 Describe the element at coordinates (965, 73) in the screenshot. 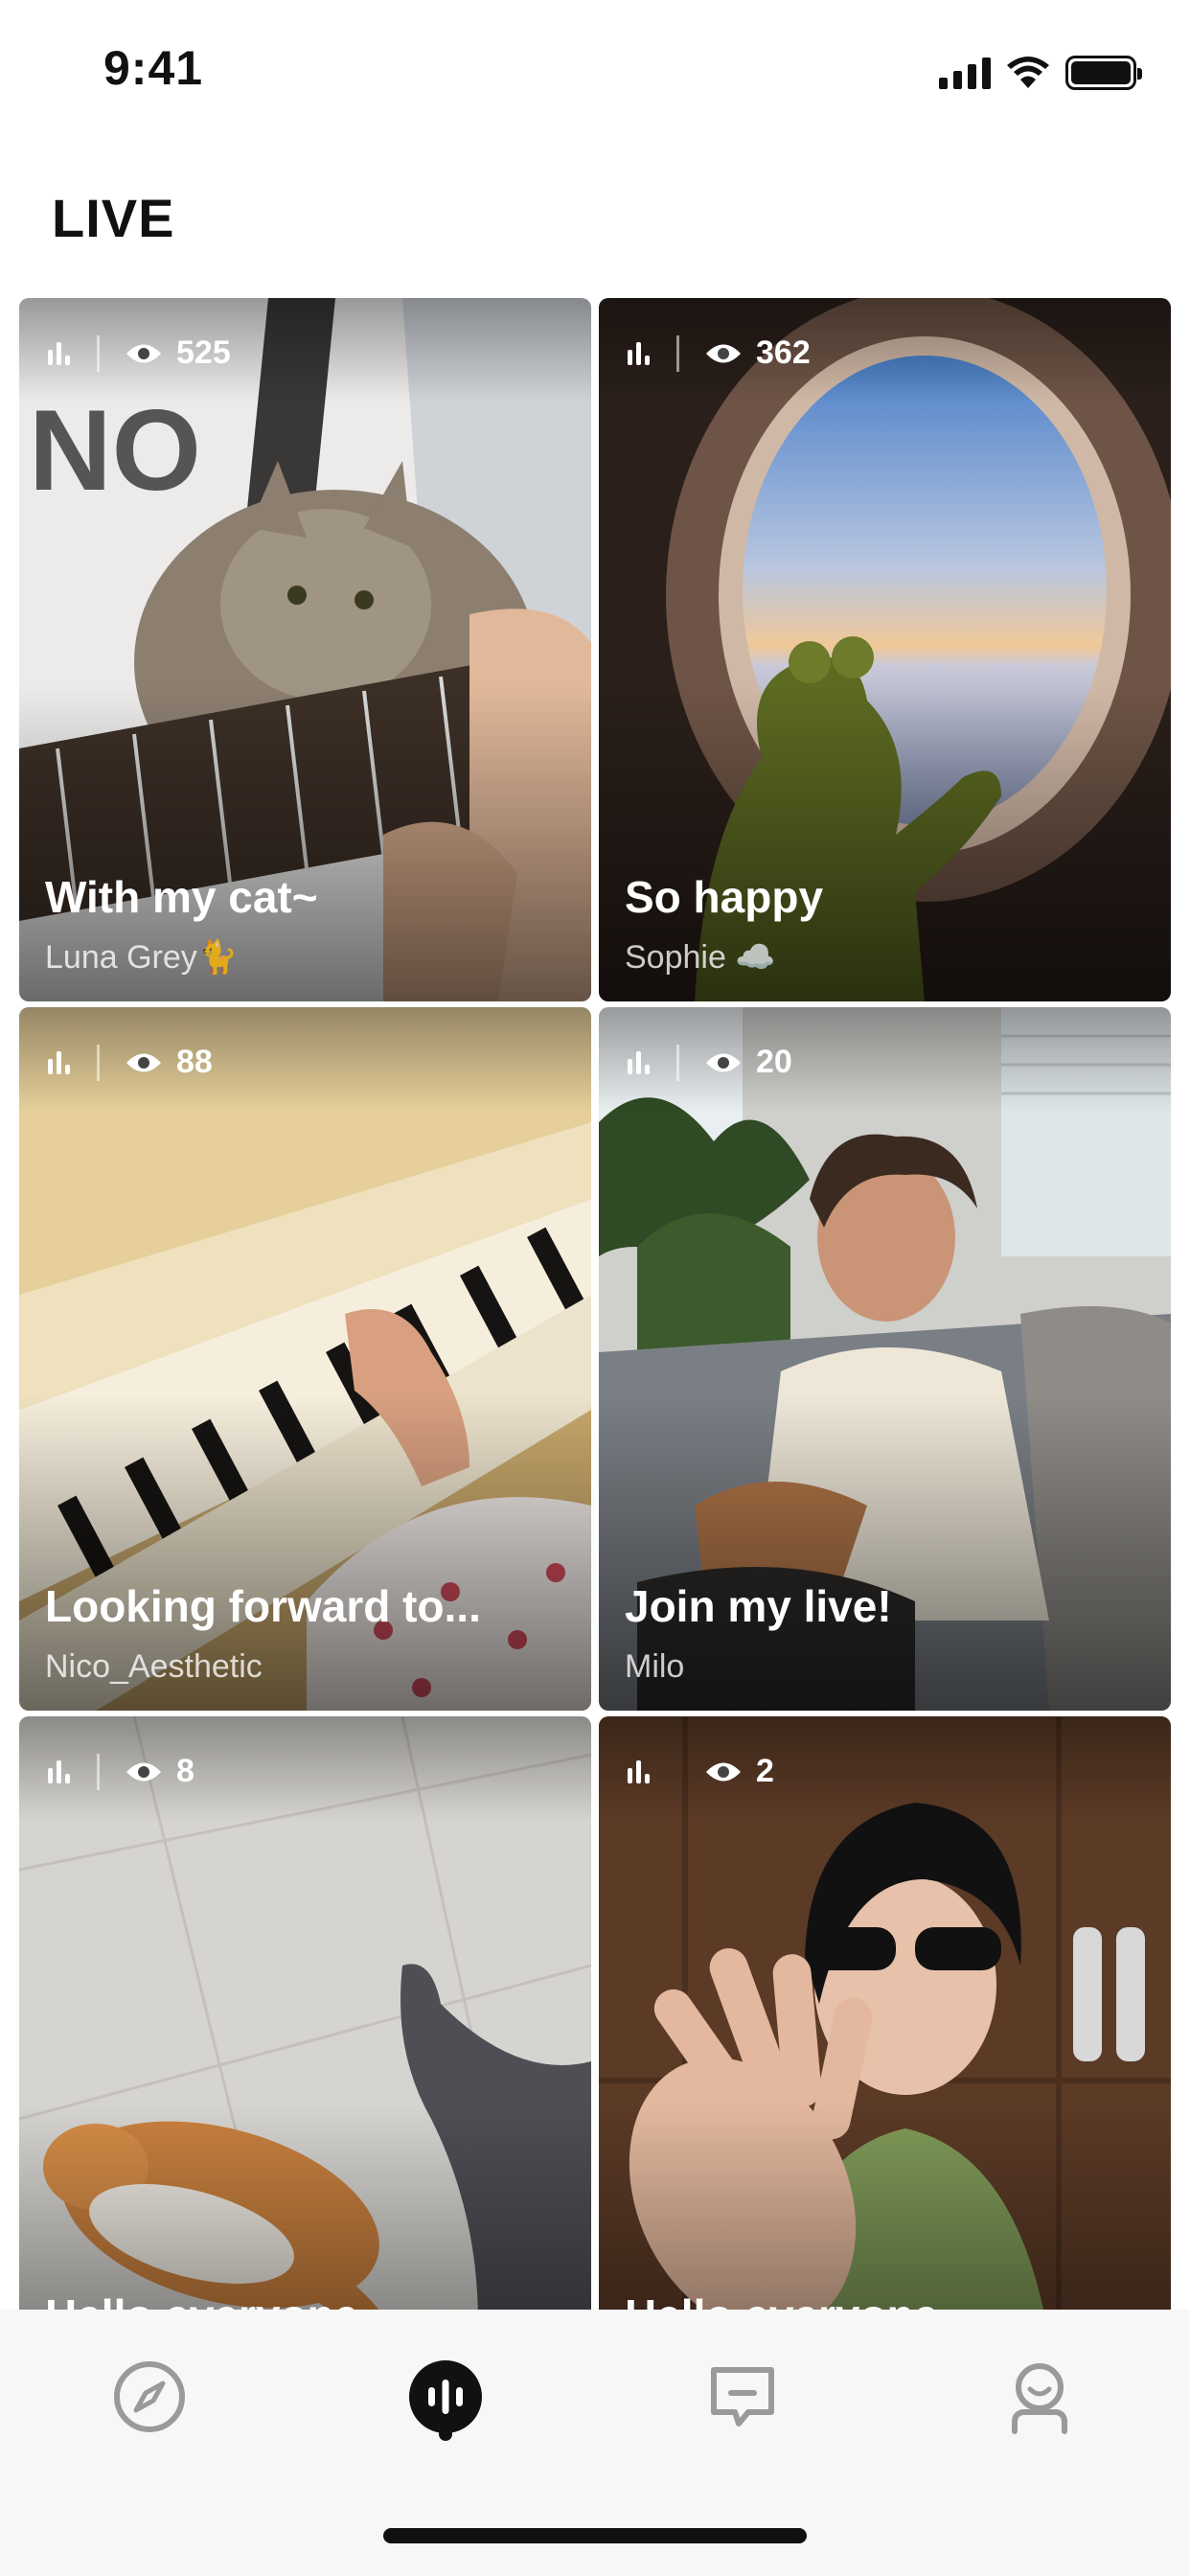

I see `cellular-signal-icon` at that location.